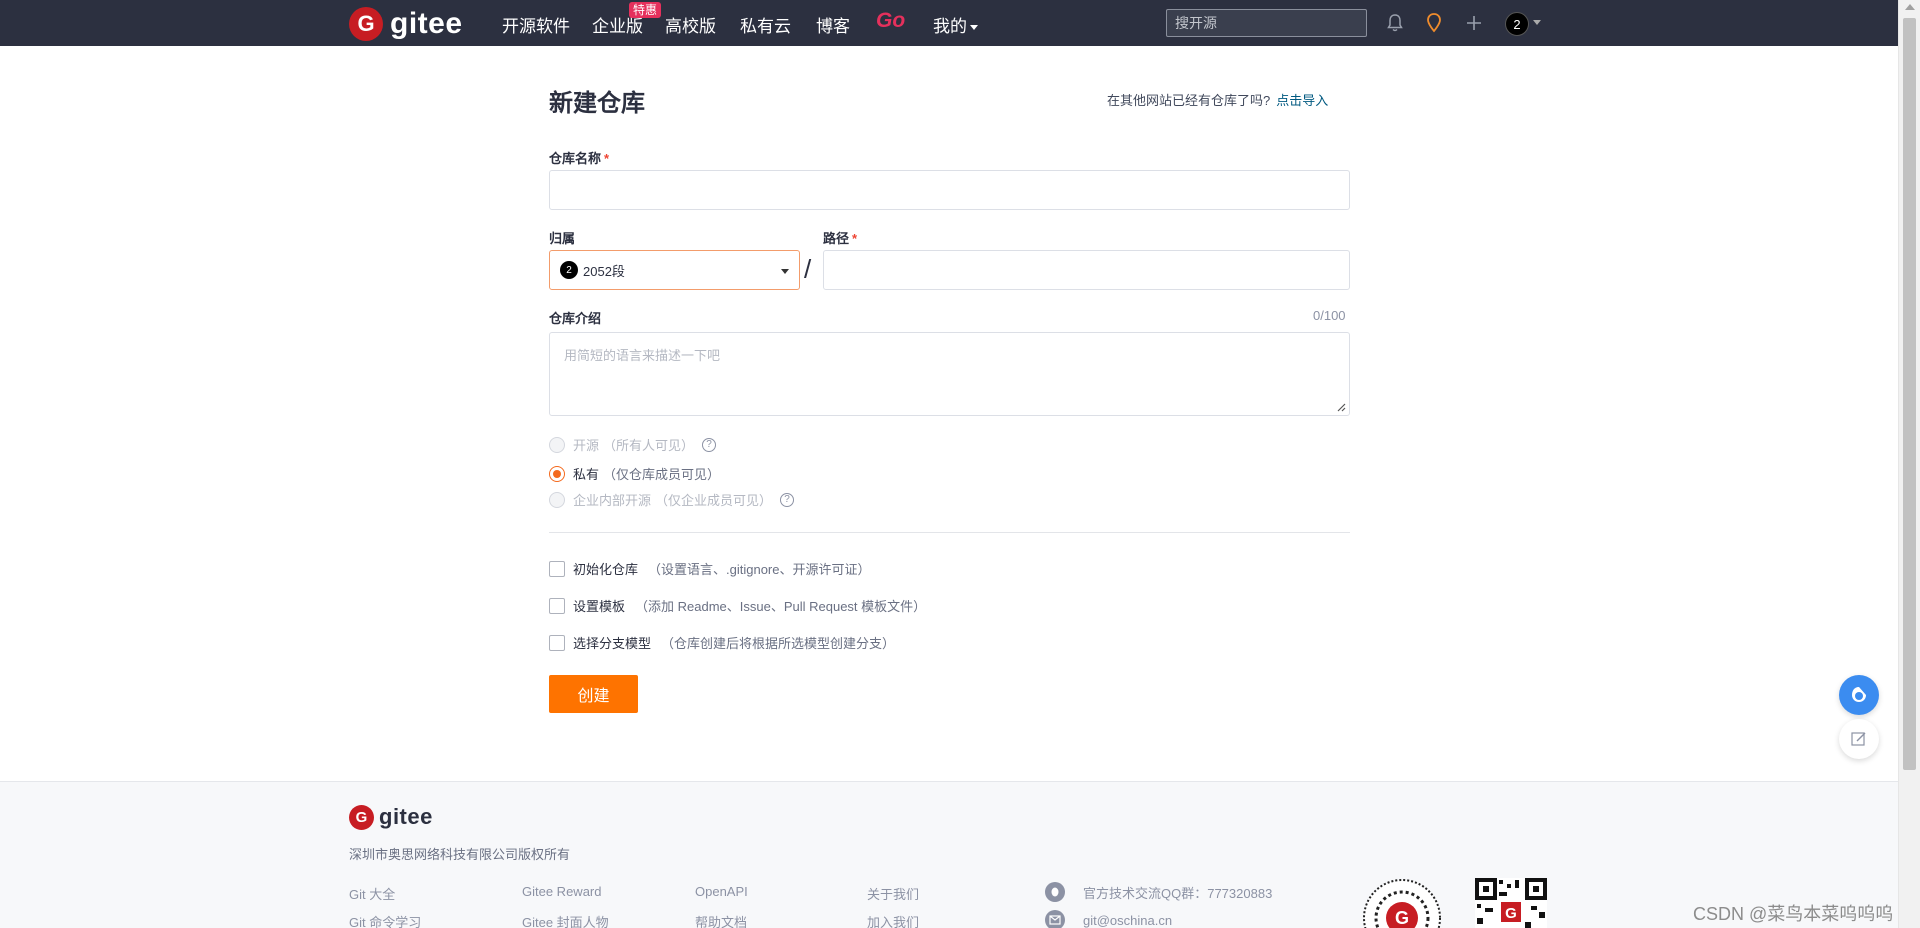 This screenshot has width=1920, height=928. I want to click on visibility-option-open: 开源 （所有人可见） ?, so click(633, 444).